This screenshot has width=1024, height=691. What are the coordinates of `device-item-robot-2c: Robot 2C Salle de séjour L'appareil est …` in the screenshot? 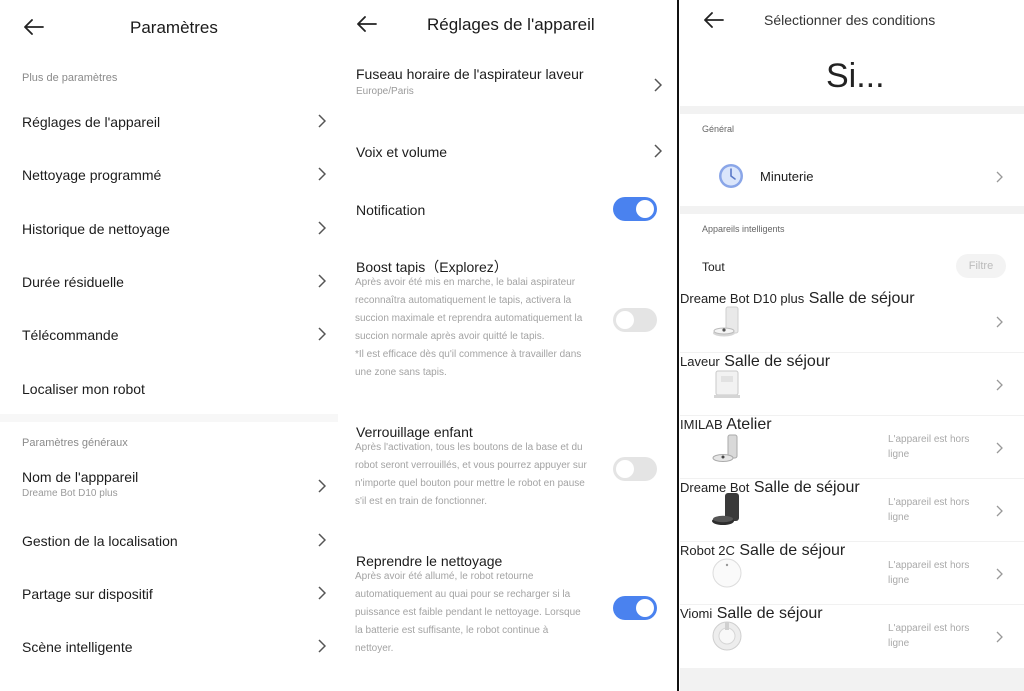 It's located at (852, 573).